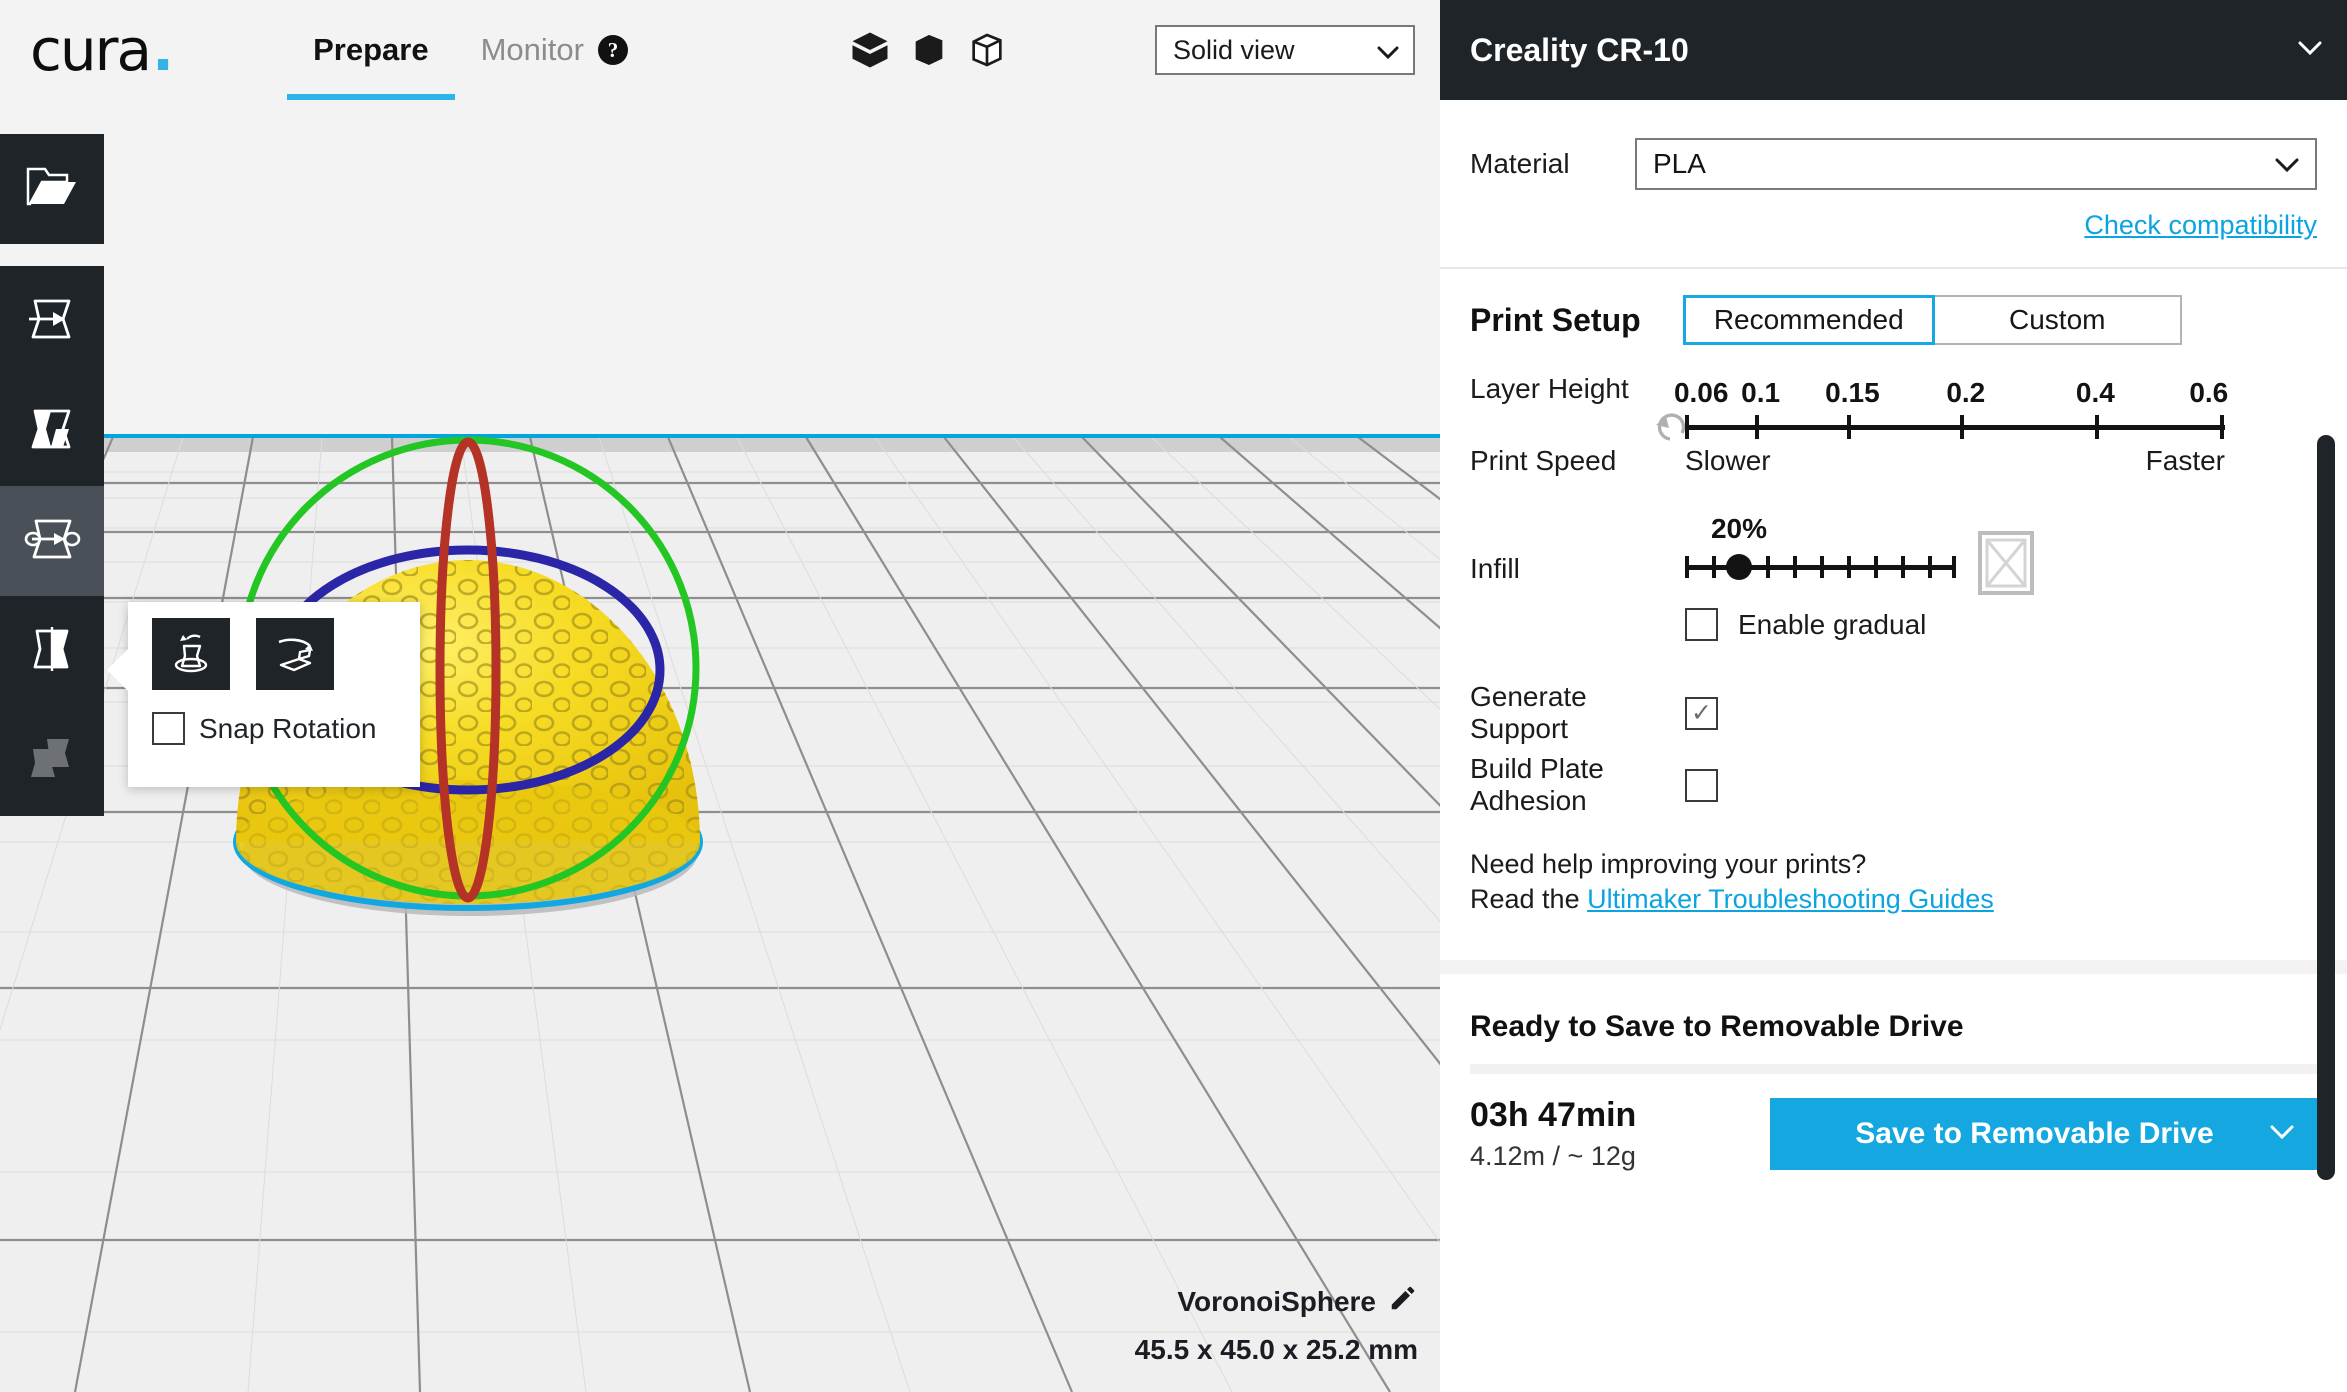  I want to click on enable-gradual-label: Enable gradual, so click(1832, 624).